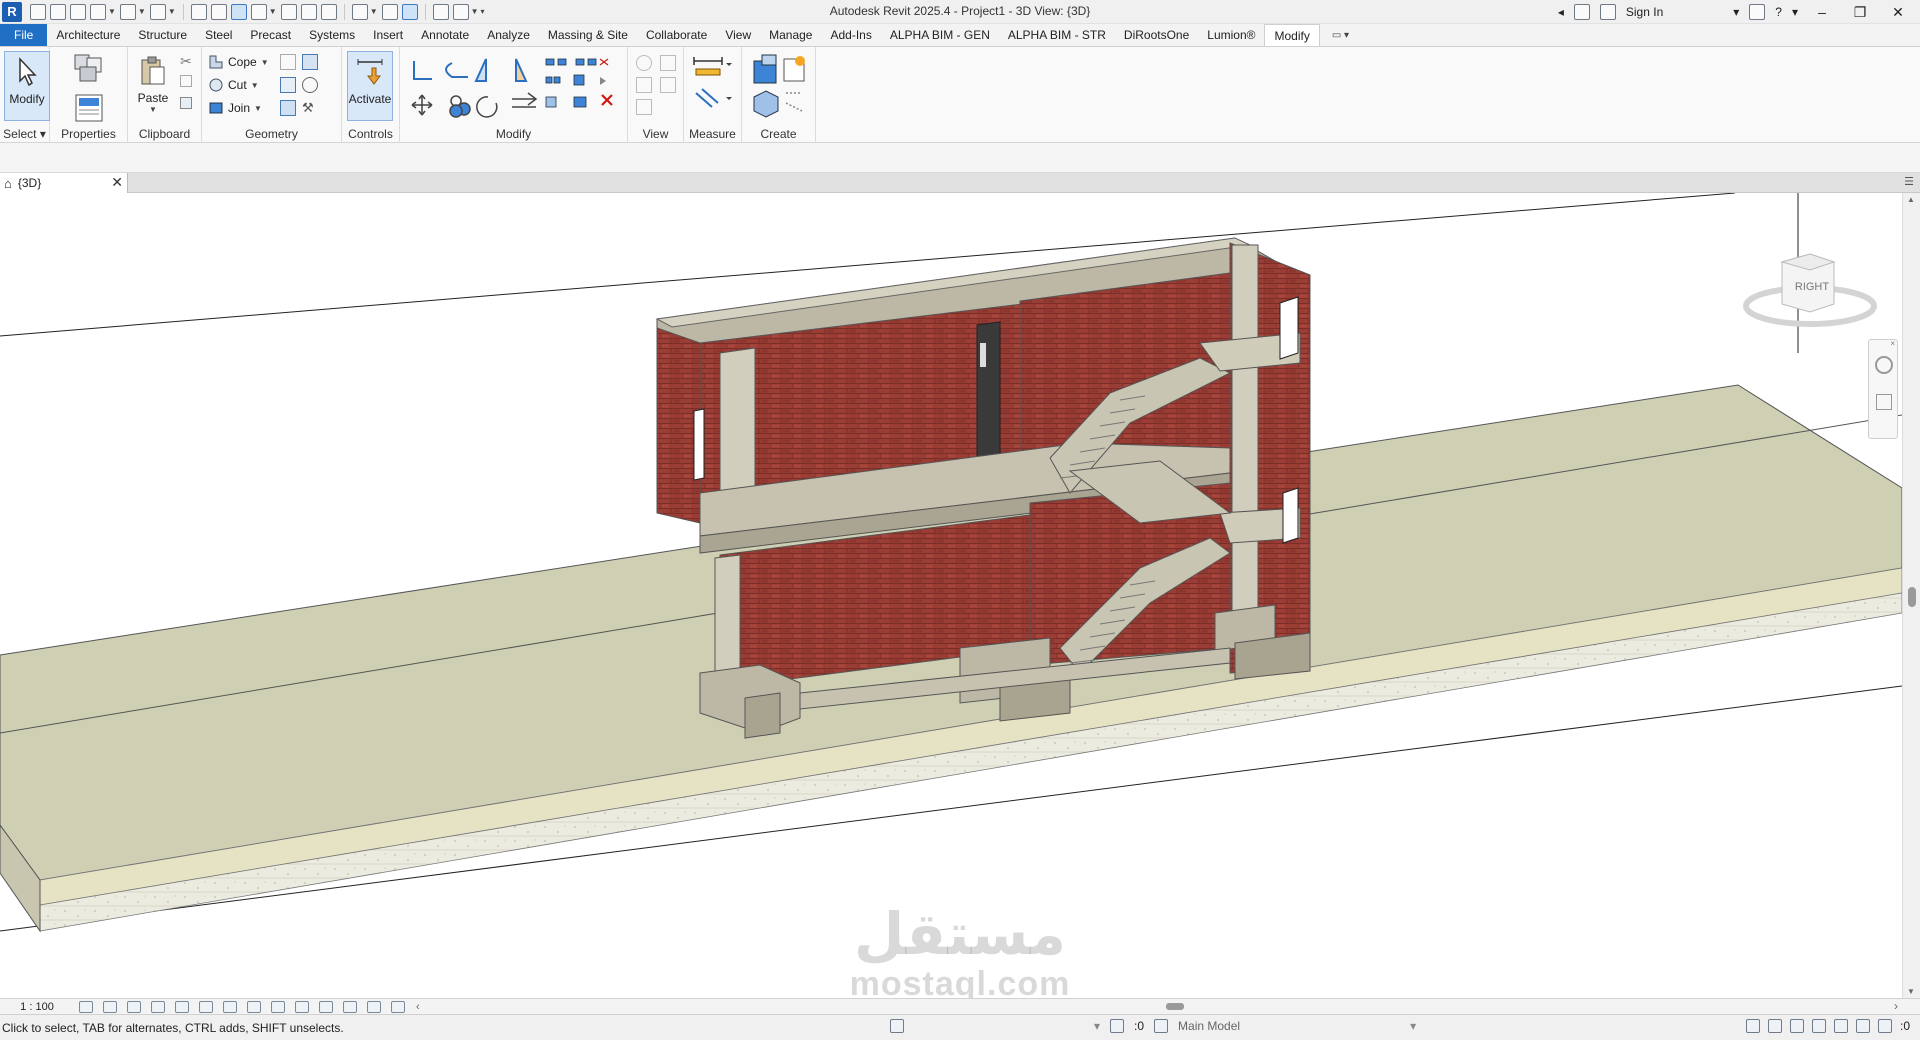 The image size is (1920, 1040). Describe the element at coordinates (1860, 12) in the screenshot. I see `maximize-button: ❐` at that location.